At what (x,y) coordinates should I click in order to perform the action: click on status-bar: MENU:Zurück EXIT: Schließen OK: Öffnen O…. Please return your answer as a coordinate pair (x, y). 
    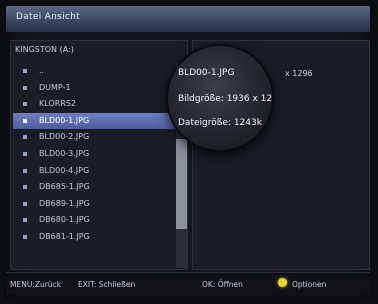
    Looking at the image, I should click on (188, 283).